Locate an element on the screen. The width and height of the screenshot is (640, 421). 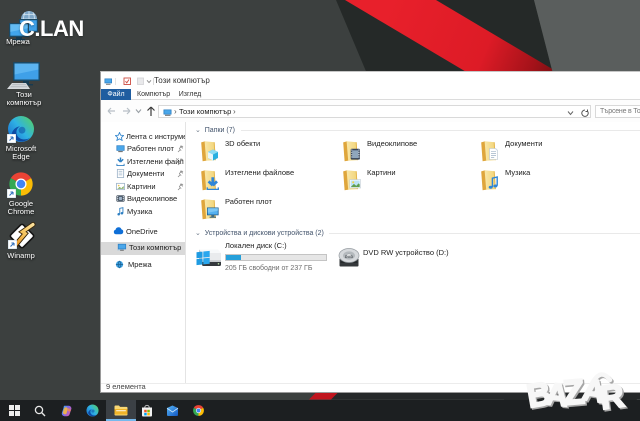
svg-text: DVD is located at coordinates (349, 256).